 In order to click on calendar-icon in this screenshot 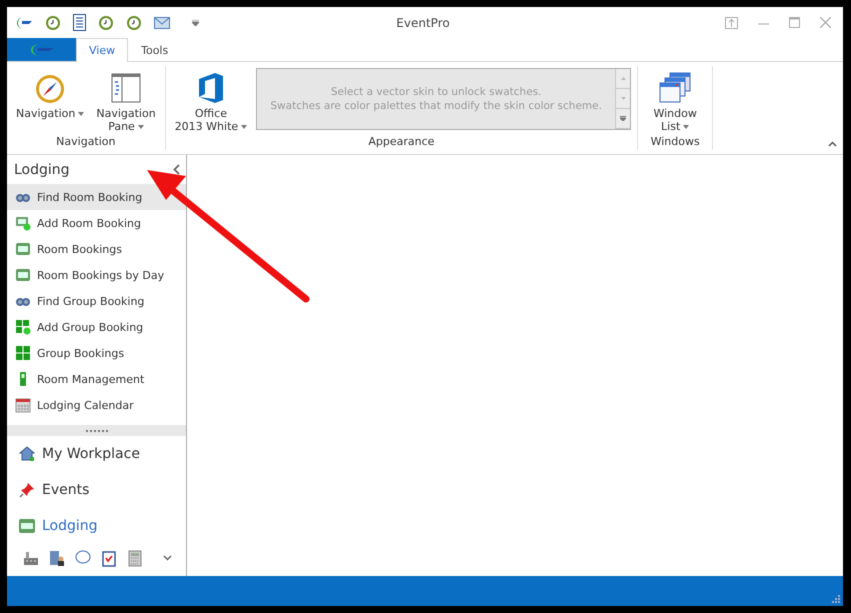, I will do `click(23, 405)`.